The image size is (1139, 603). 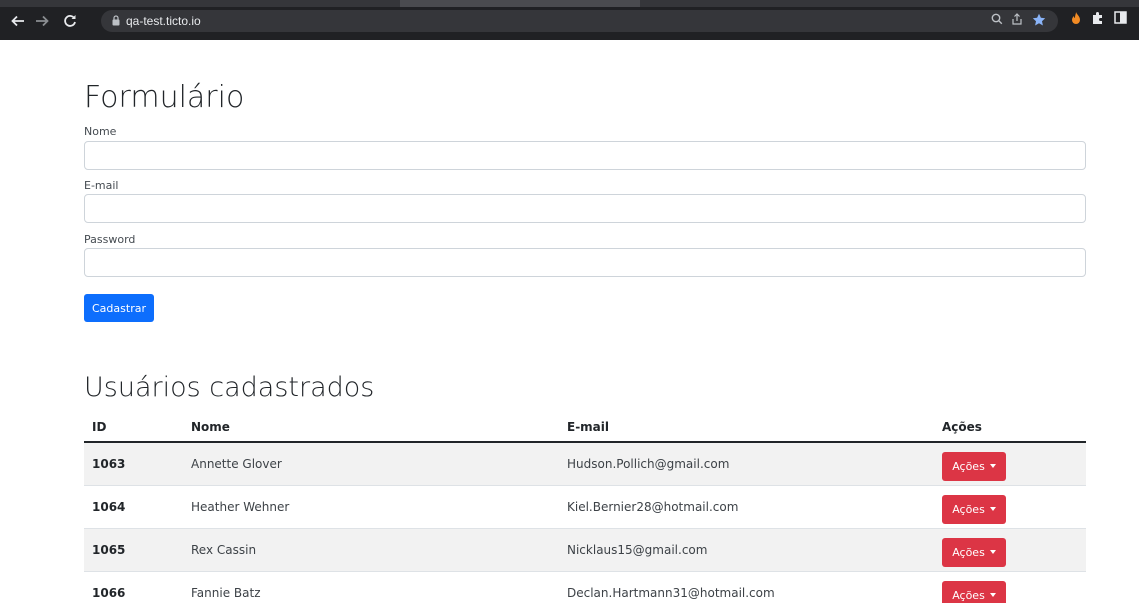 What do you see at coordinates (1120, 20) in the screenshot?
I see `side-panel-icon` at bounding box center [1120, 20].